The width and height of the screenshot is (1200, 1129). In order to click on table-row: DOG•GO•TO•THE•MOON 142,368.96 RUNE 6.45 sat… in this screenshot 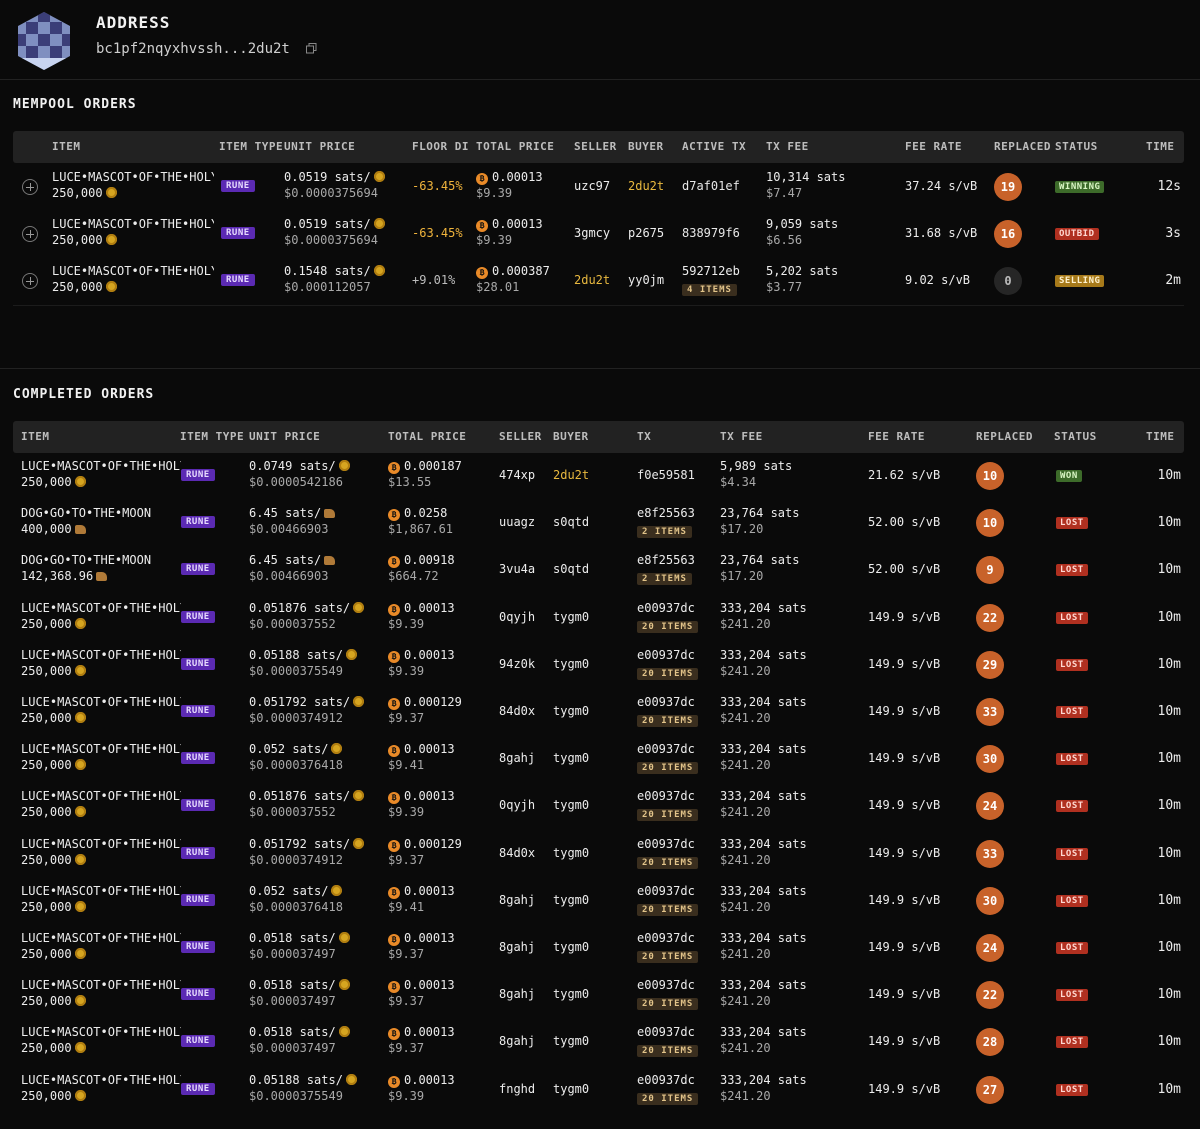, I will do `click(598, 569)`.